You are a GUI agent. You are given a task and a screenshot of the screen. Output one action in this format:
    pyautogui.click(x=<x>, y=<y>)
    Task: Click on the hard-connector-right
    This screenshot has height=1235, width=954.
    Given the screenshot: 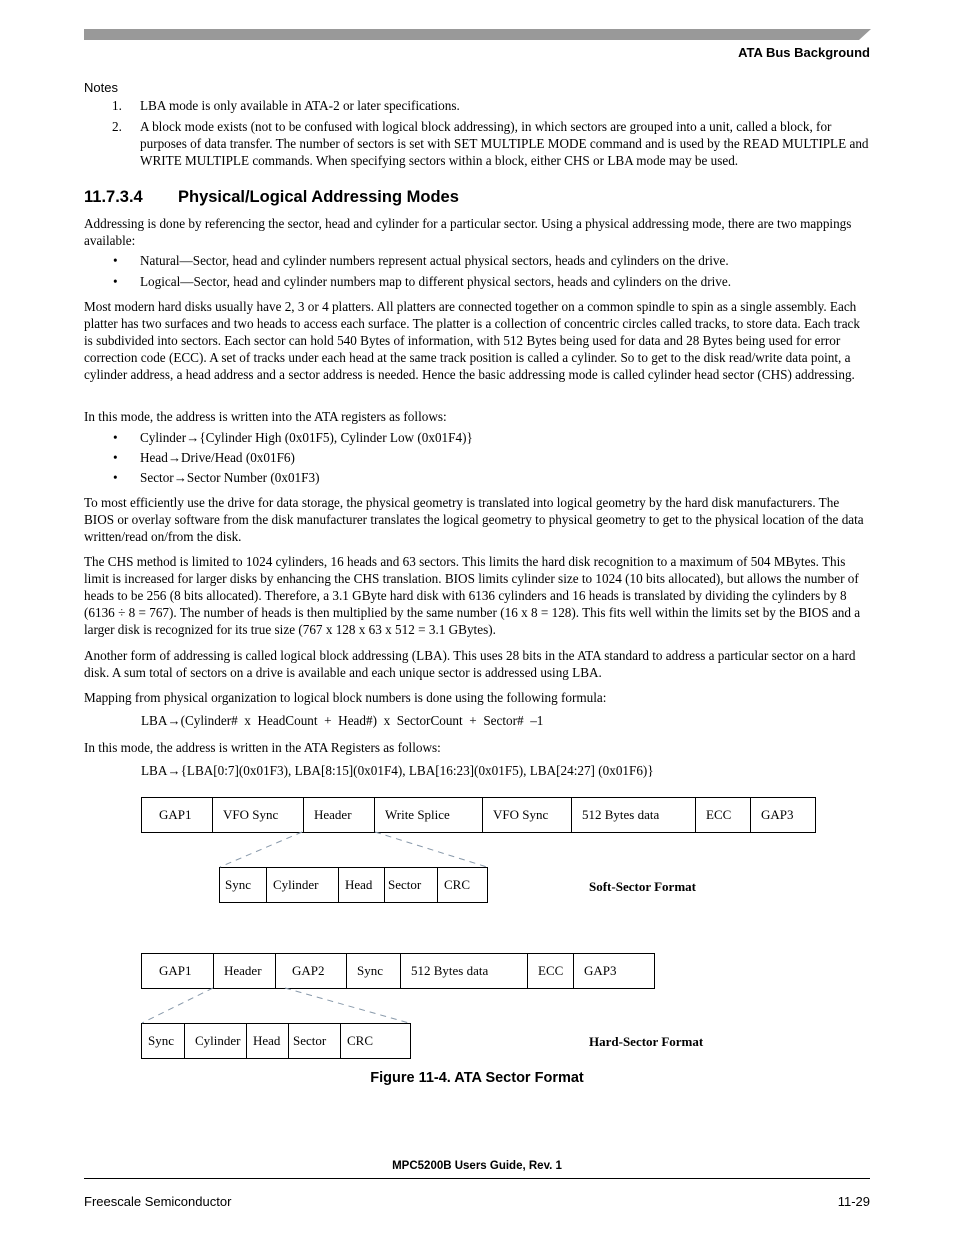 What is the action you would take?
    pyautogui.click(x=347, y=1005)
    